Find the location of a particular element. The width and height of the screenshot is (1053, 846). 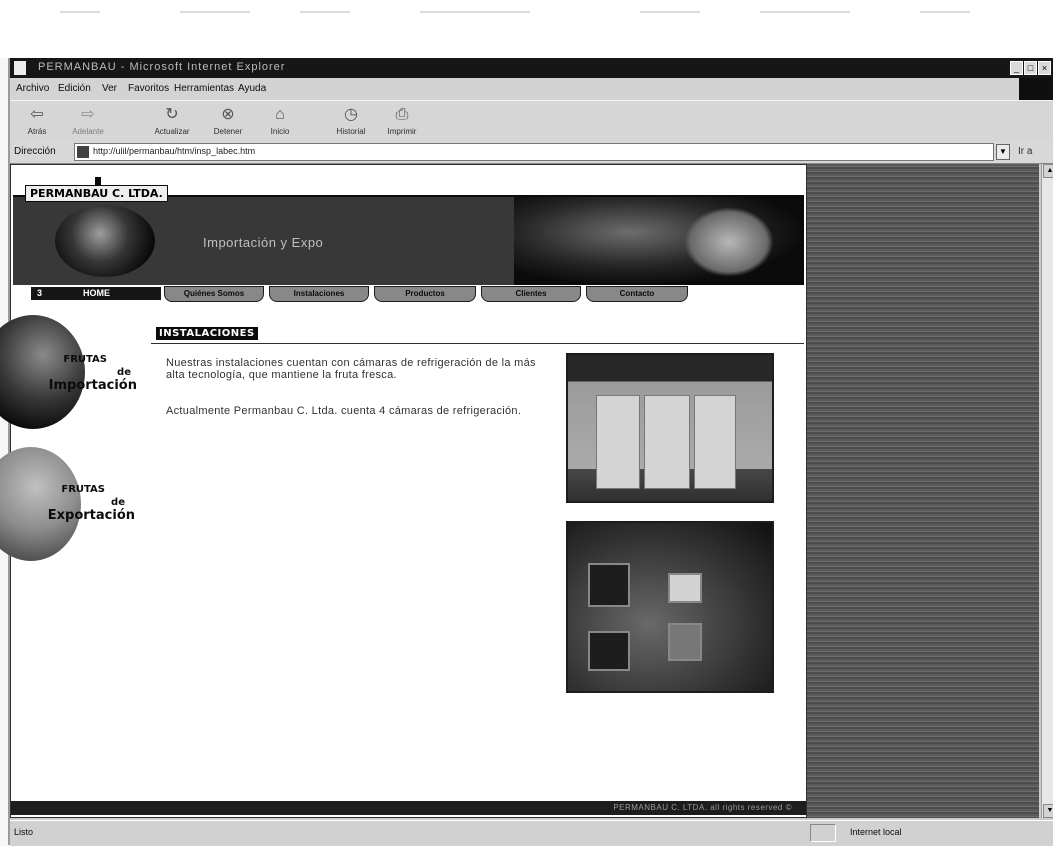

footer-copyright: PERMANBAU C. LTDA. all rights reserved © is located at coordinates (702, 807).